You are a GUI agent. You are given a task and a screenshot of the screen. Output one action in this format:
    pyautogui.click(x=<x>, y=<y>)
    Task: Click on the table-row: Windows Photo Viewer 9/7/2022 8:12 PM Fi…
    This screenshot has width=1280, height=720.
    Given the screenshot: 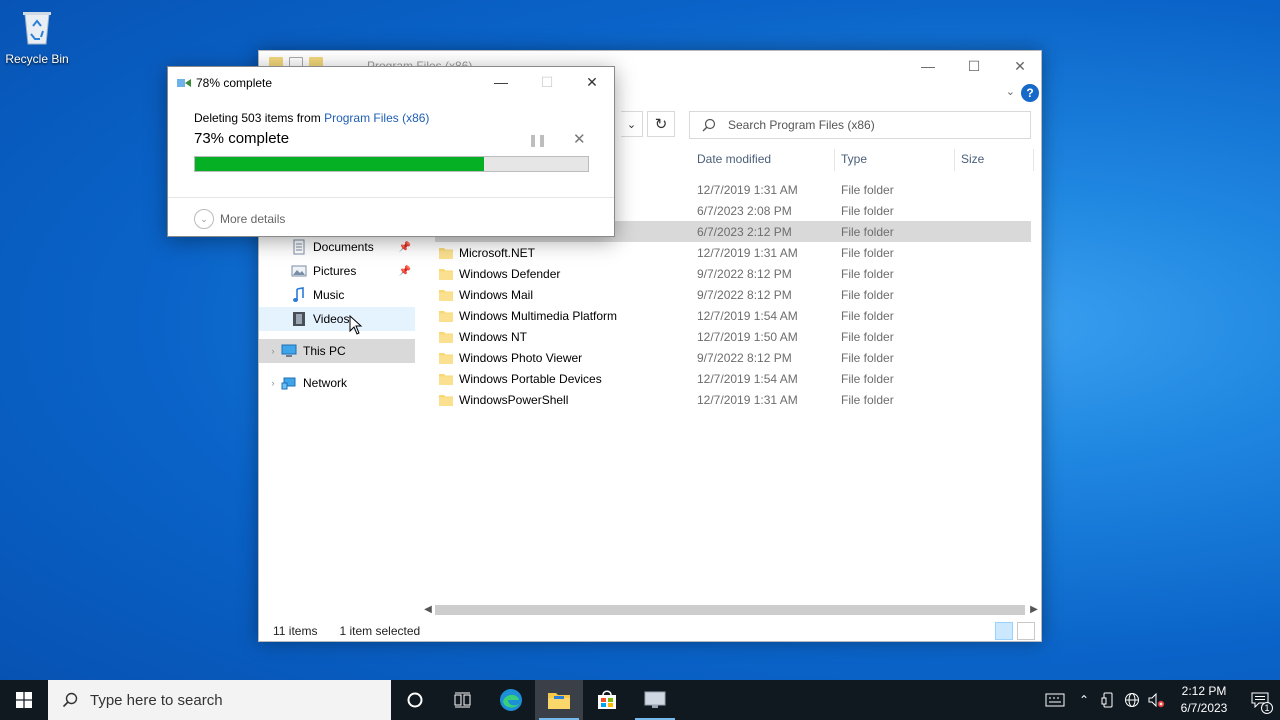 What is the action you would take?
    pyautogui.click(x=733, y=357)
    